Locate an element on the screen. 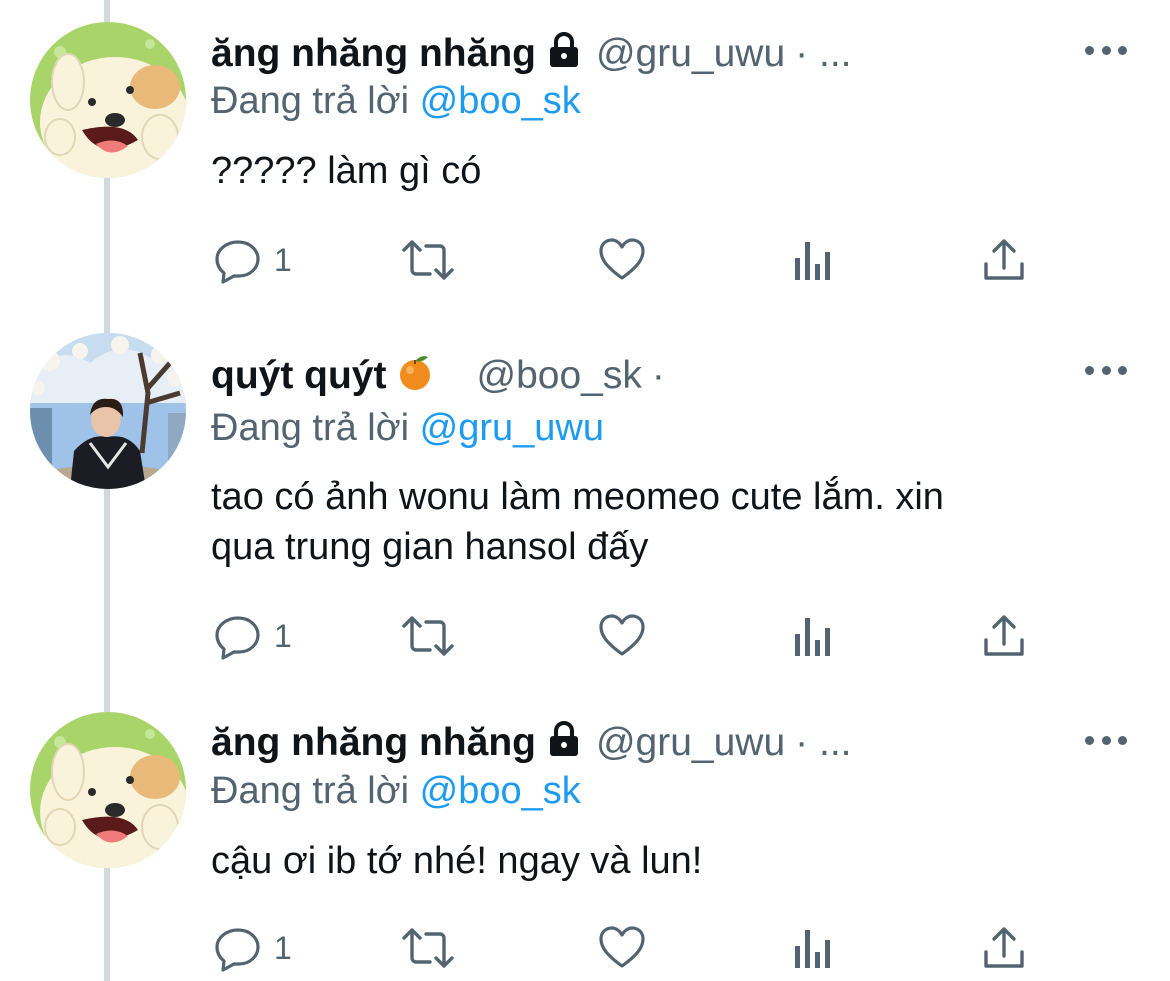 This screenshot has width=1170, height=981. tweet-text-line: qua trung gian hansol đấy is located at coordinates (430, 547).